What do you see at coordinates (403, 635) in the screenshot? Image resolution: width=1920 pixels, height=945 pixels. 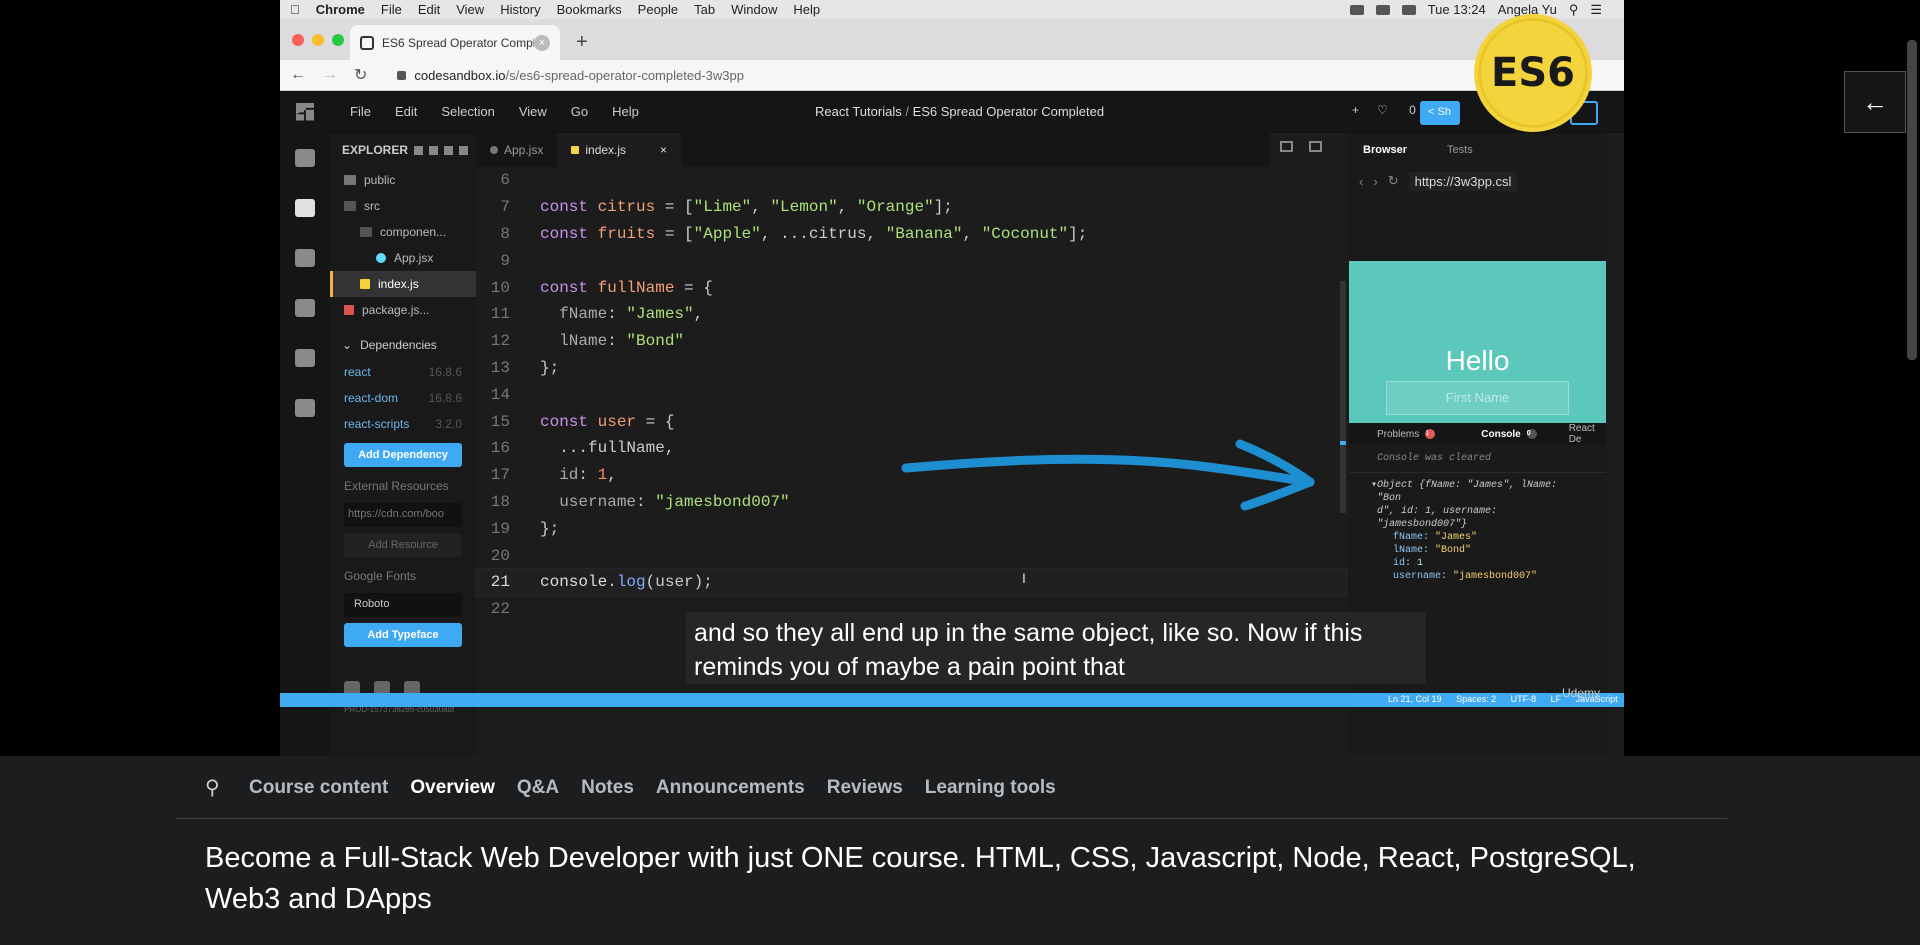 I see `add-typeface-button: Add Typeface` at bounding box center [403, 635].